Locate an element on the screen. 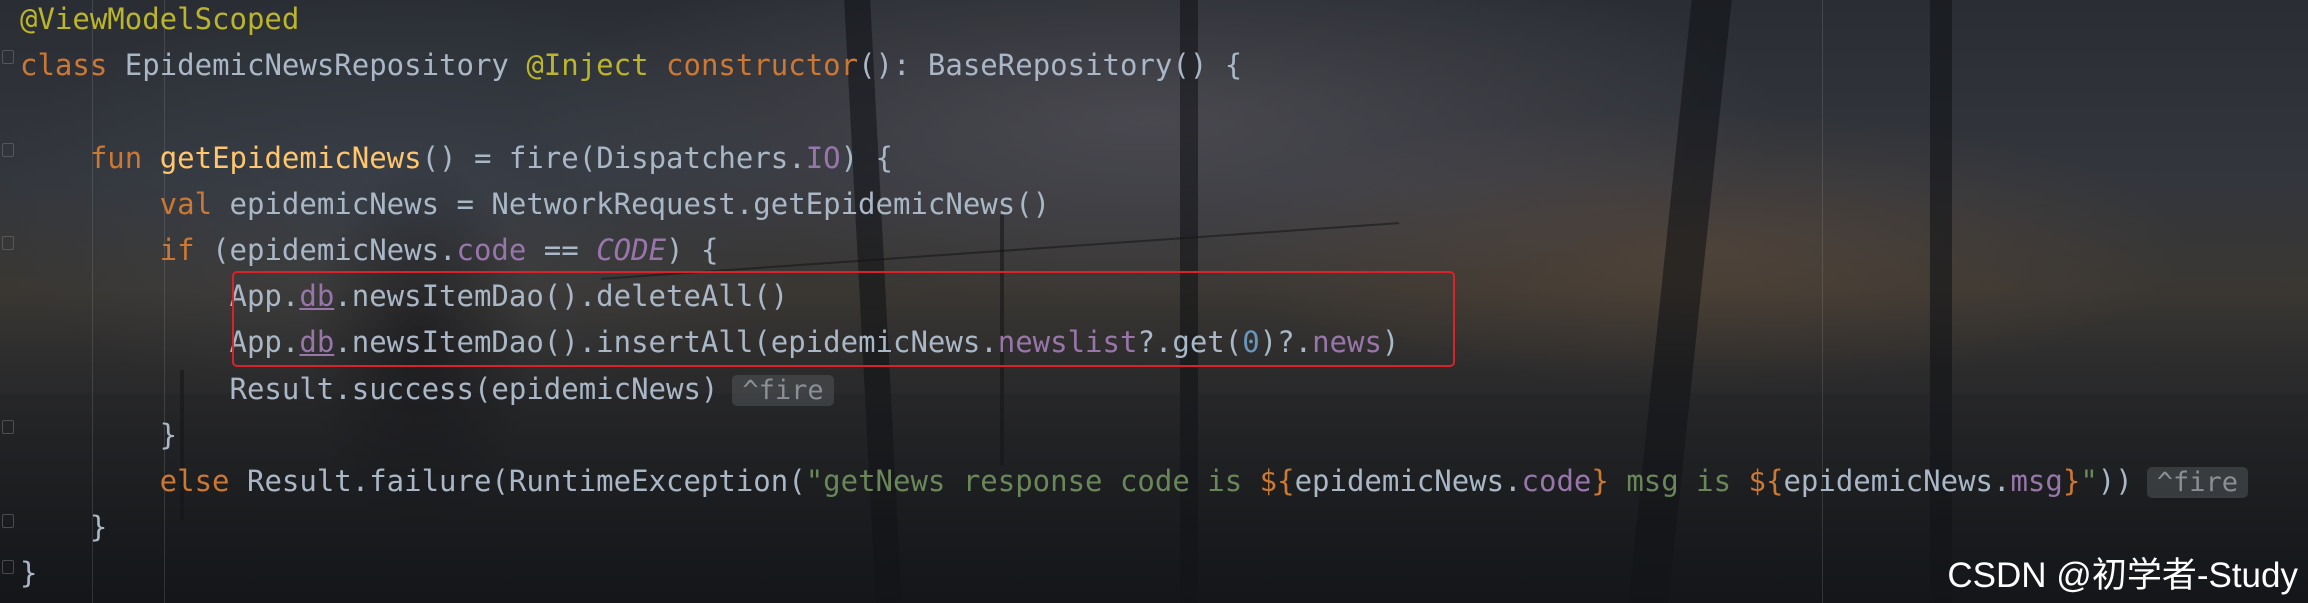 Image resolution: width=2308 pixels, height=603 pixels. code-line-13: } is located at coordinates (28, 573).